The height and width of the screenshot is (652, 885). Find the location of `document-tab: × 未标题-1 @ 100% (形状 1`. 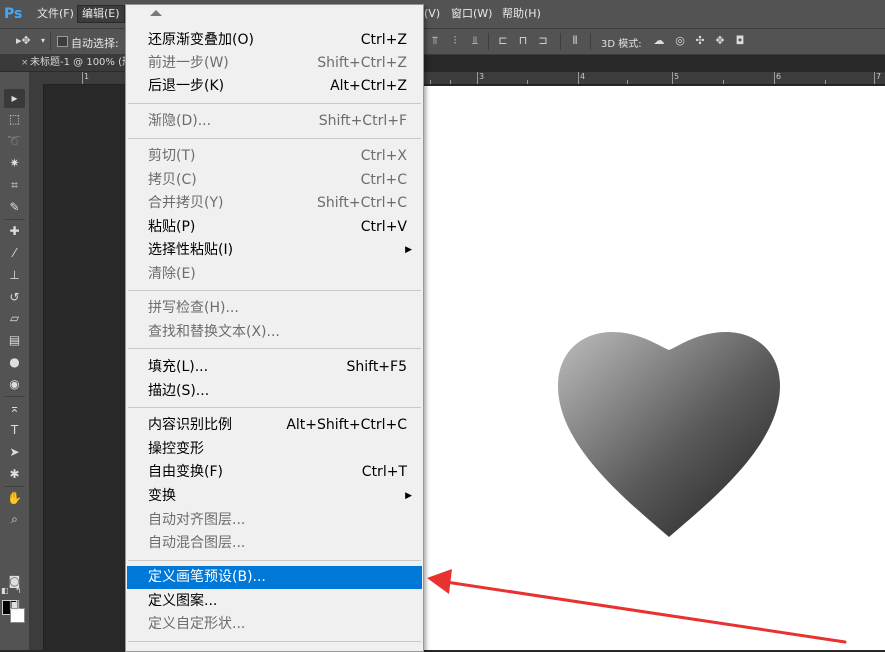

document-tab: × 未标题-1 @ 100% (形状 1 is located at coordinates (64, 63).